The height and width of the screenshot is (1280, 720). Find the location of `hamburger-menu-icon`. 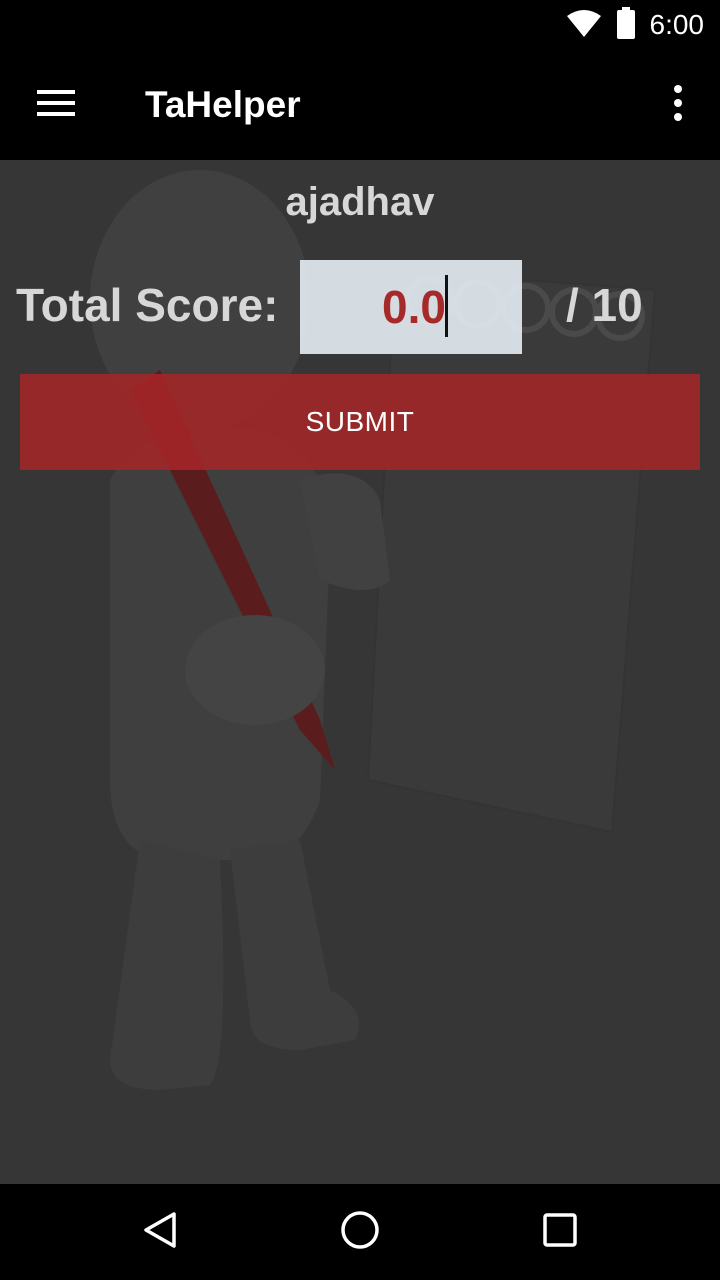

hamburger-menu-icon is located at coordinates (56, 105).